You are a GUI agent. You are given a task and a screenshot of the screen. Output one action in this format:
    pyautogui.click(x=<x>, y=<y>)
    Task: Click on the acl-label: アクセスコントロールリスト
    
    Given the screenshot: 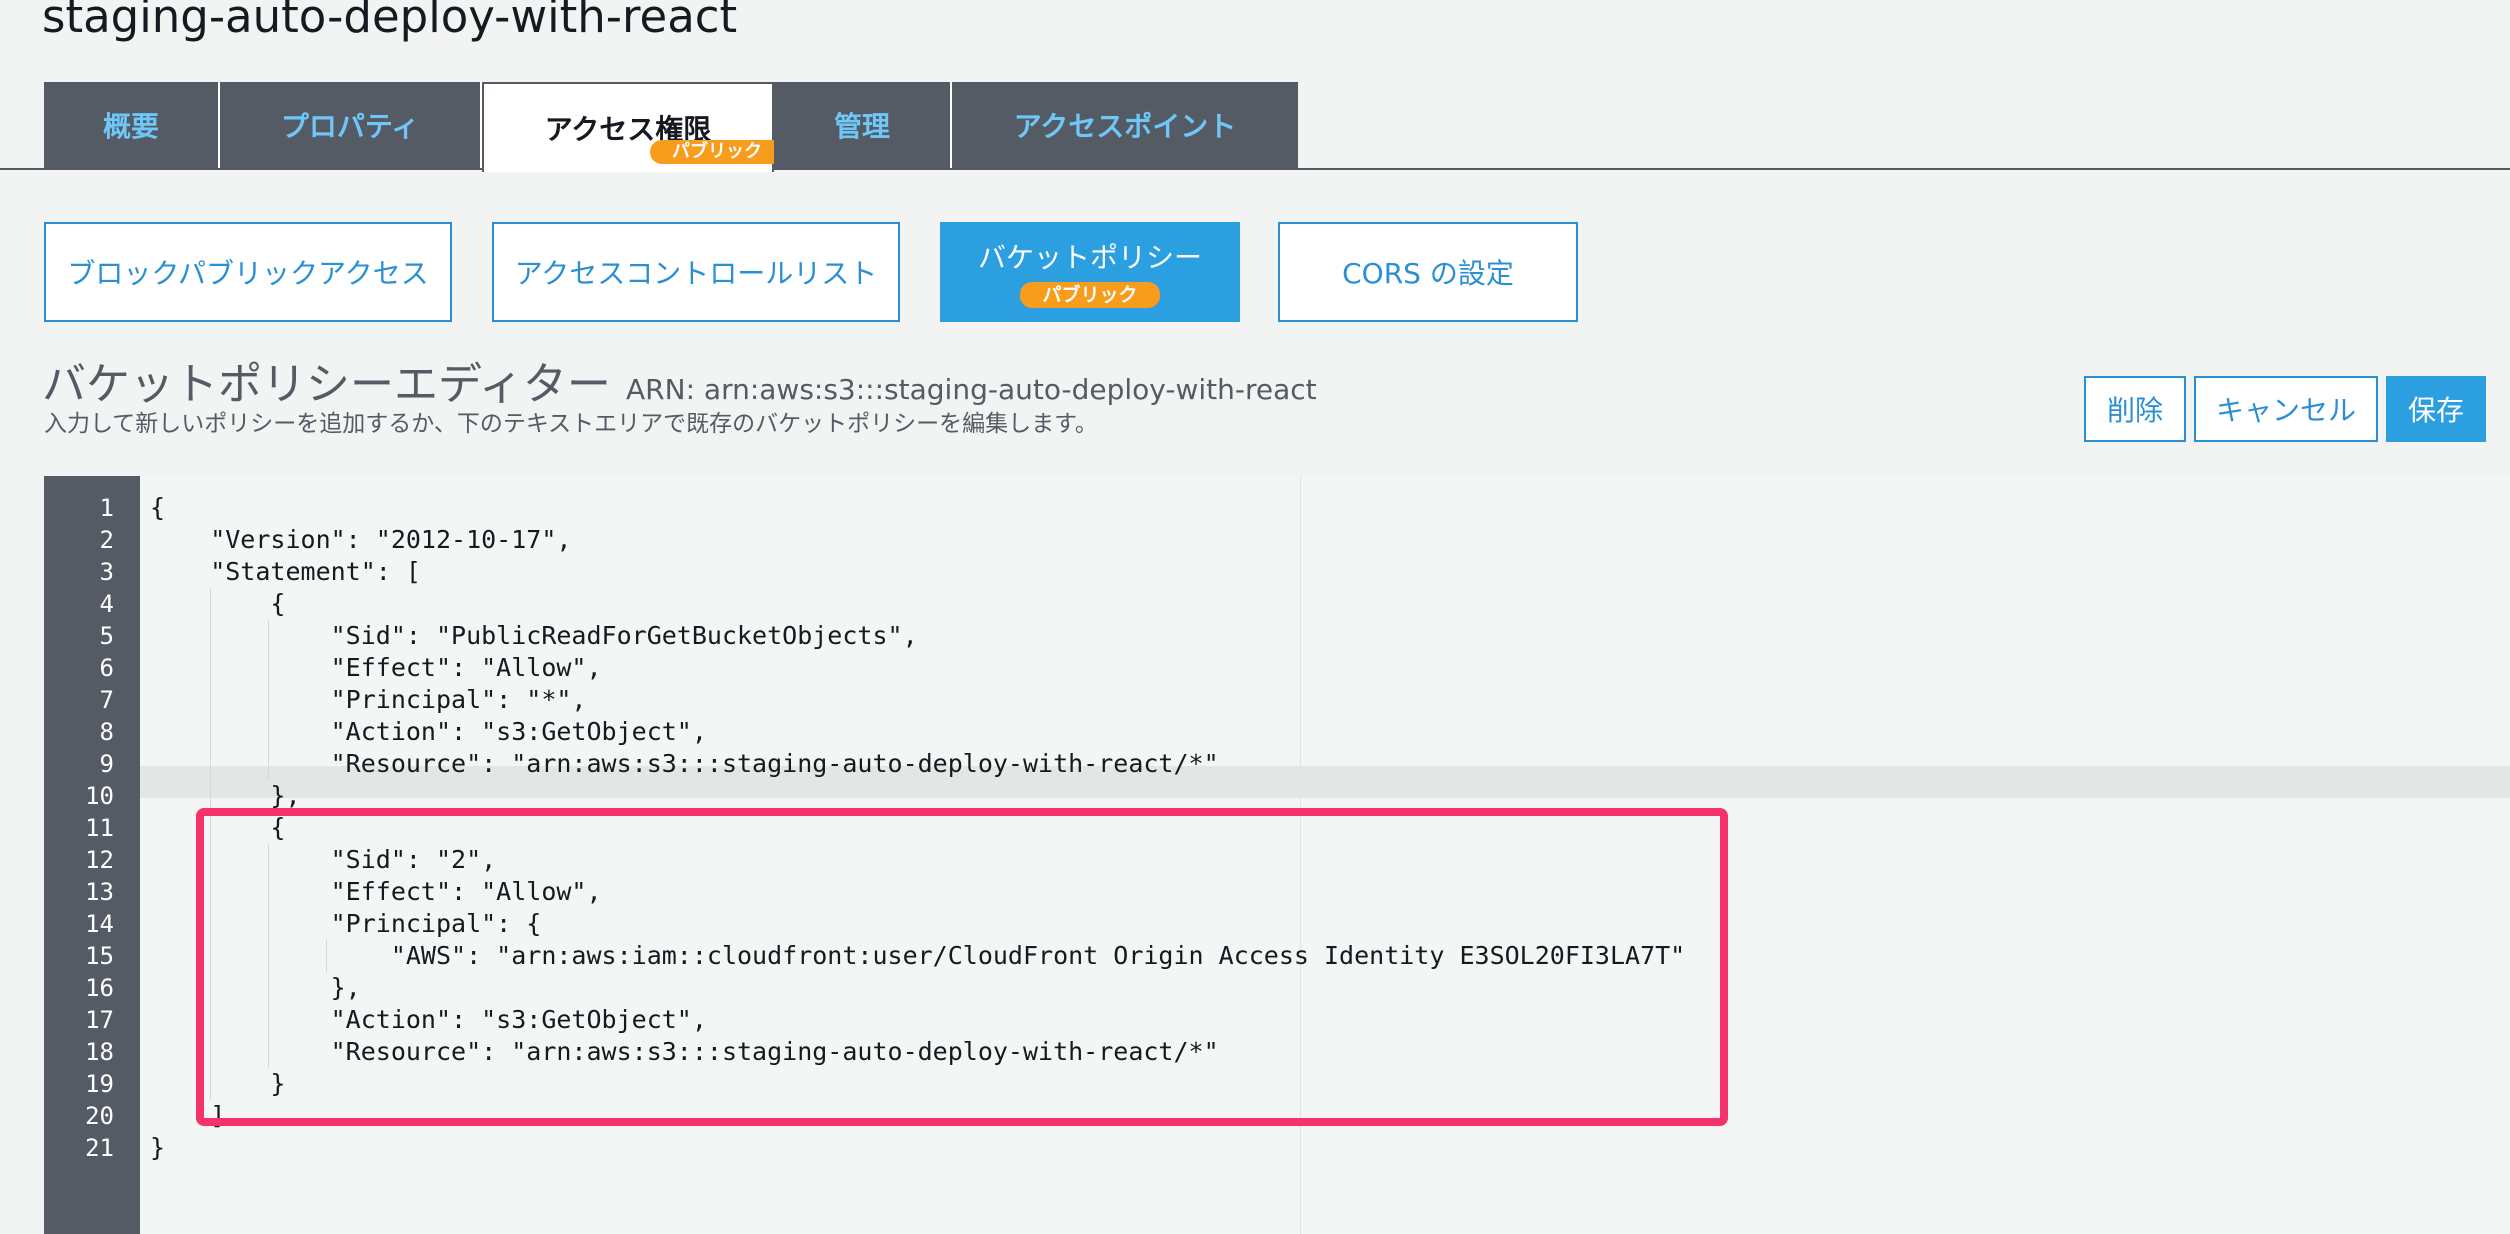 What is the action you would take?
    pyautogui.click(x=696, y=273)
    